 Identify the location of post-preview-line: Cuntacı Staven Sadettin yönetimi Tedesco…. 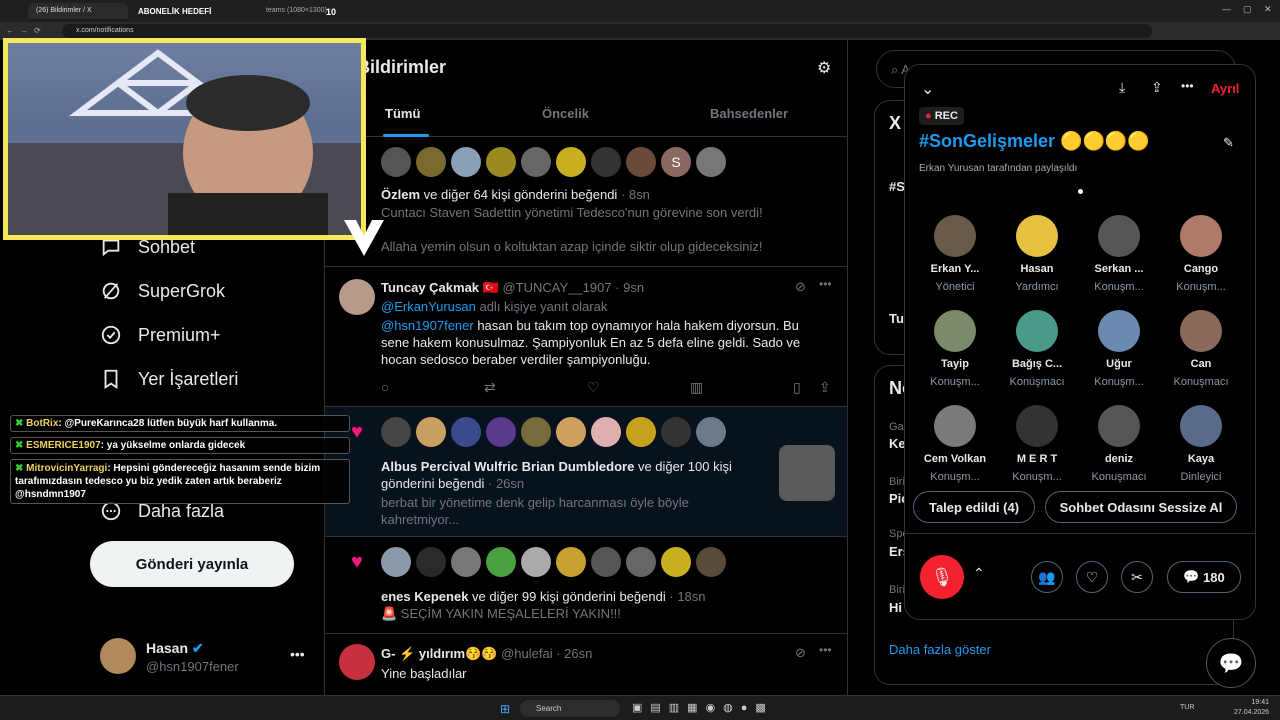
(572, 212).